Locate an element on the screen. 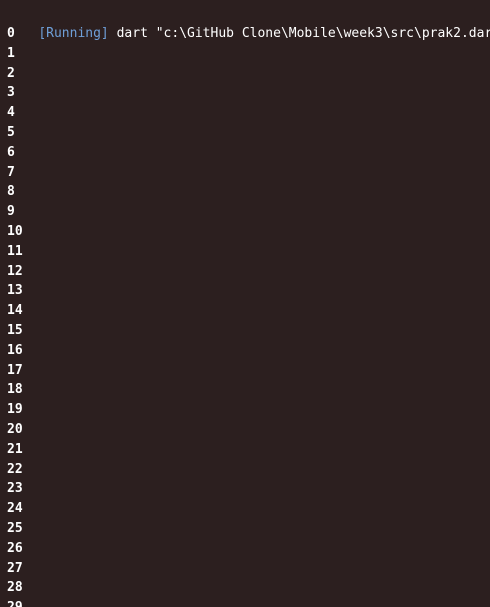  output-line: 15 is located at coordinates (15, 330).